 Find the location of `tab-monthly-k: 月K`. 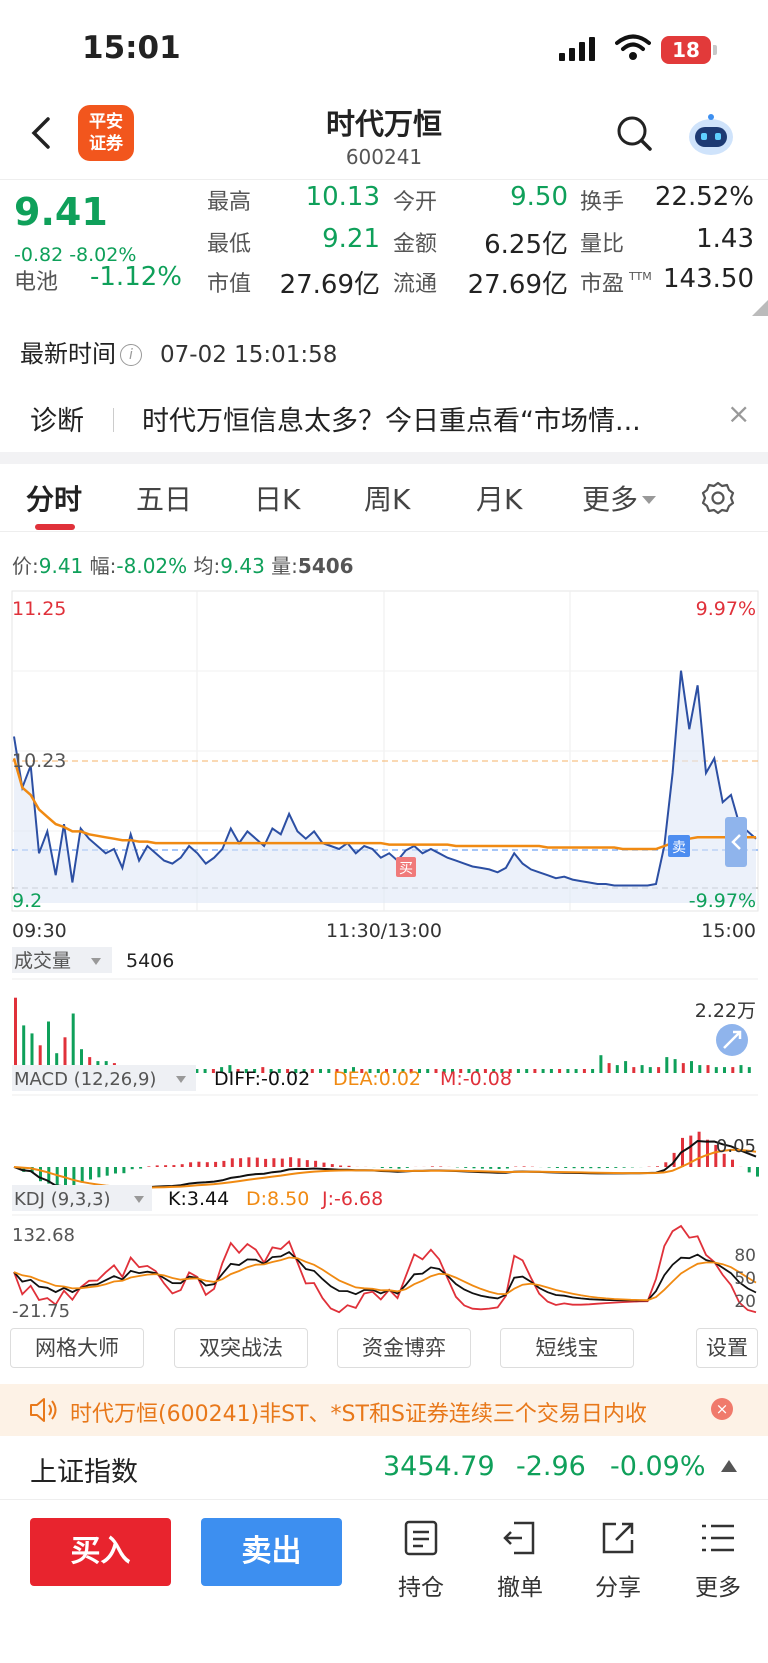

tab-monthly-k: 月K is located at coordinates (499, 498).